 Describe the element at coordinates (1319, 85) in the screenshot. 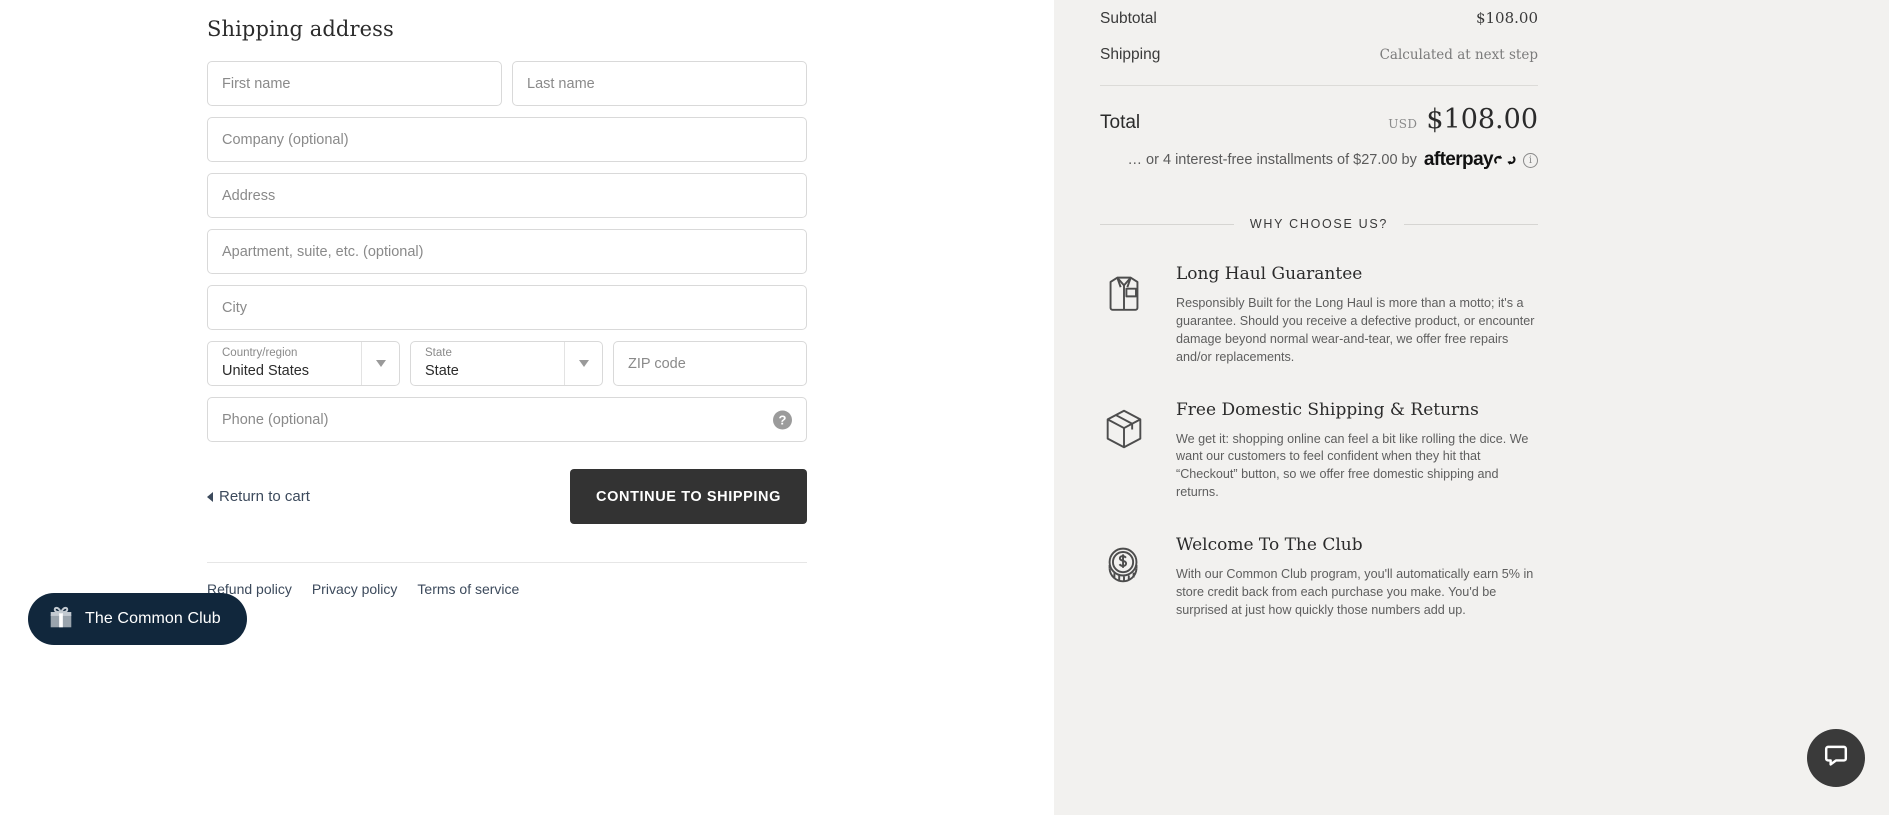

I see `summary-divider` at that location.